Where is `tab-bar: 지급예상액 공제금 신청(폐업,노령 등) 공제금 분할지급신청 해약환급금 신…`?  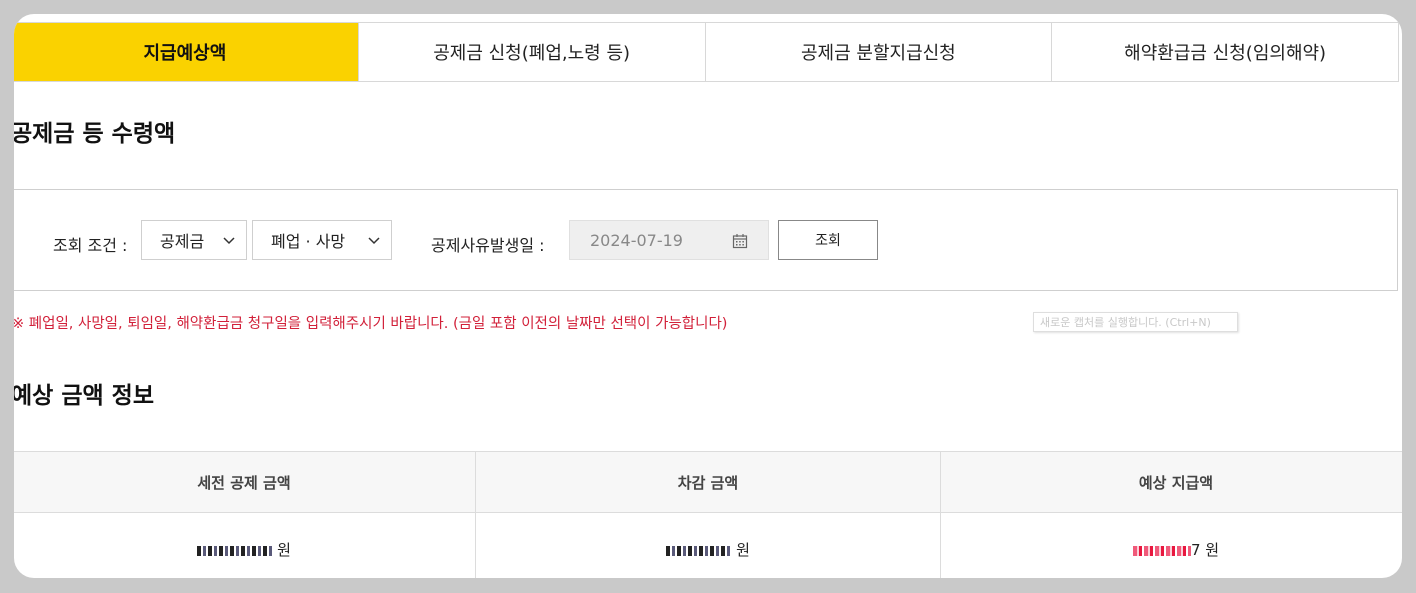
tab-bar: 지급예상액 공제금 신청(폐업,노령 등) 공제금 분할지급신청 해약환급금 신… is located at coordinates (706, 52).